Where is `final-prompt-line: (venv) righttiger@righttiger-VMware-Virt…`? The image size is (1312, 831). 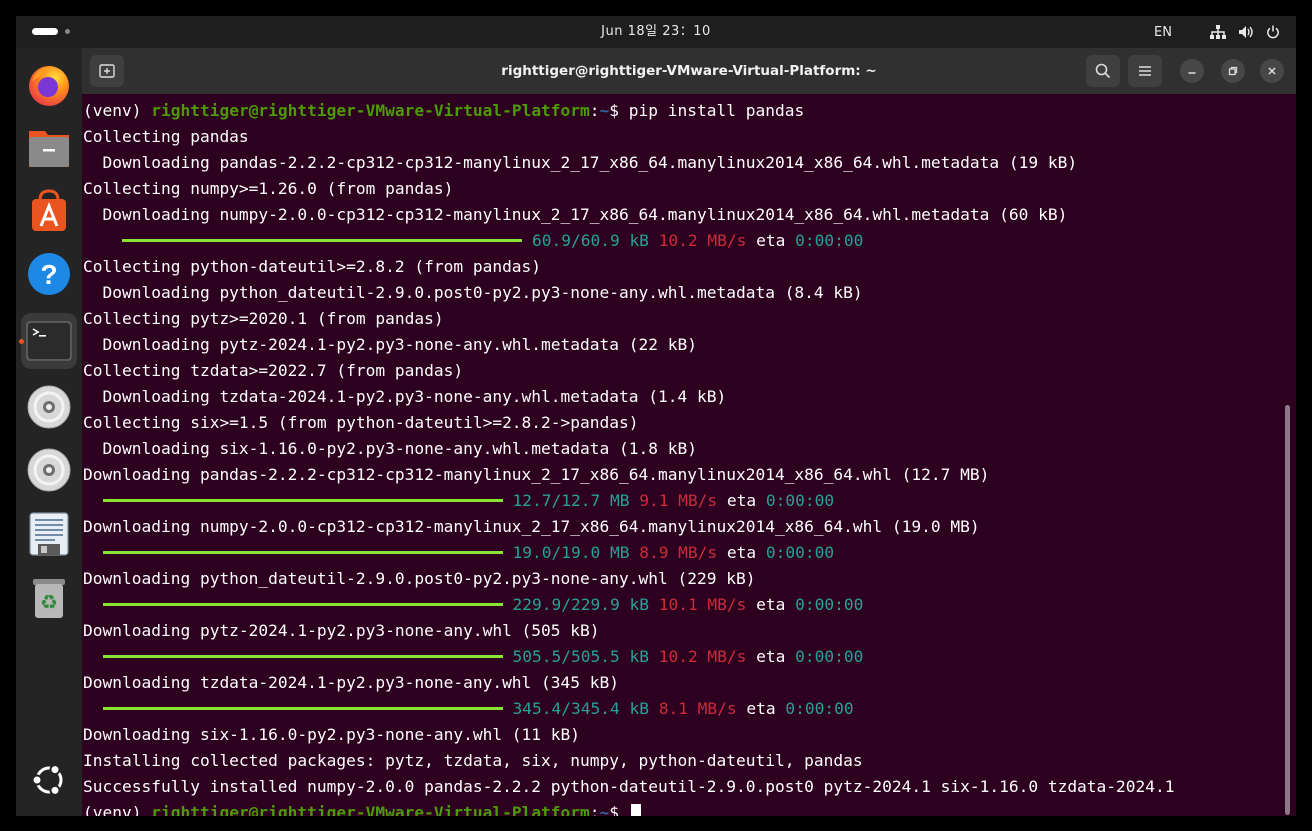 final-prompt-line: (venv) righttiger@righttiger-VMware-Virt… is located at coordinates (362, 808).